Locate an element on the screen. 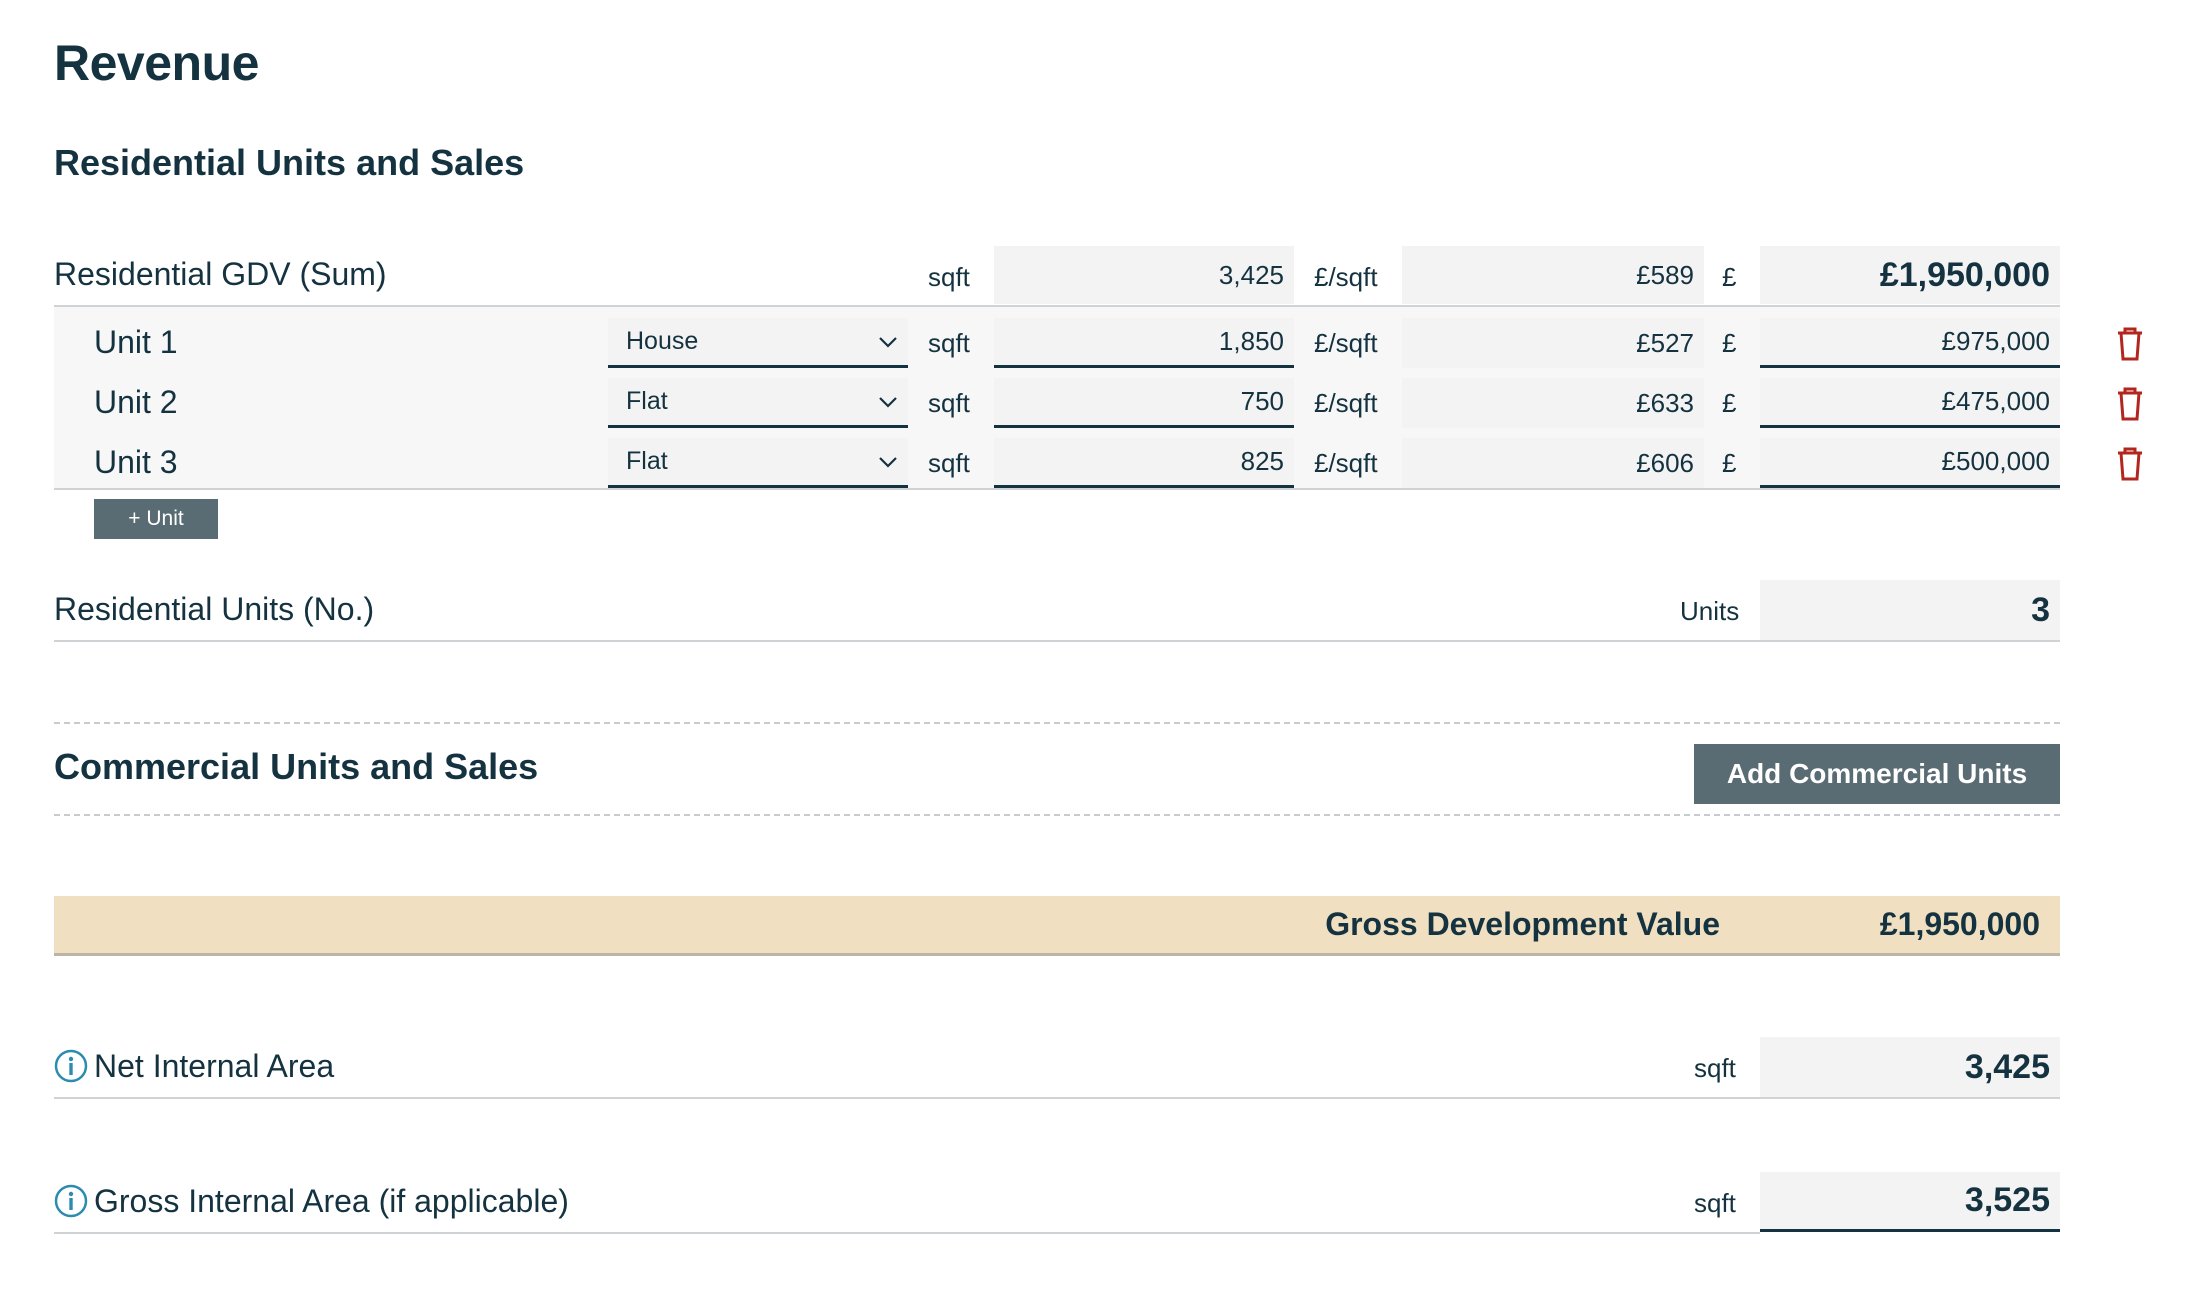 Image resolution: width=2188 pixels, height=1294 pixels. nia-divider is located at coordinates (1057, 1098).